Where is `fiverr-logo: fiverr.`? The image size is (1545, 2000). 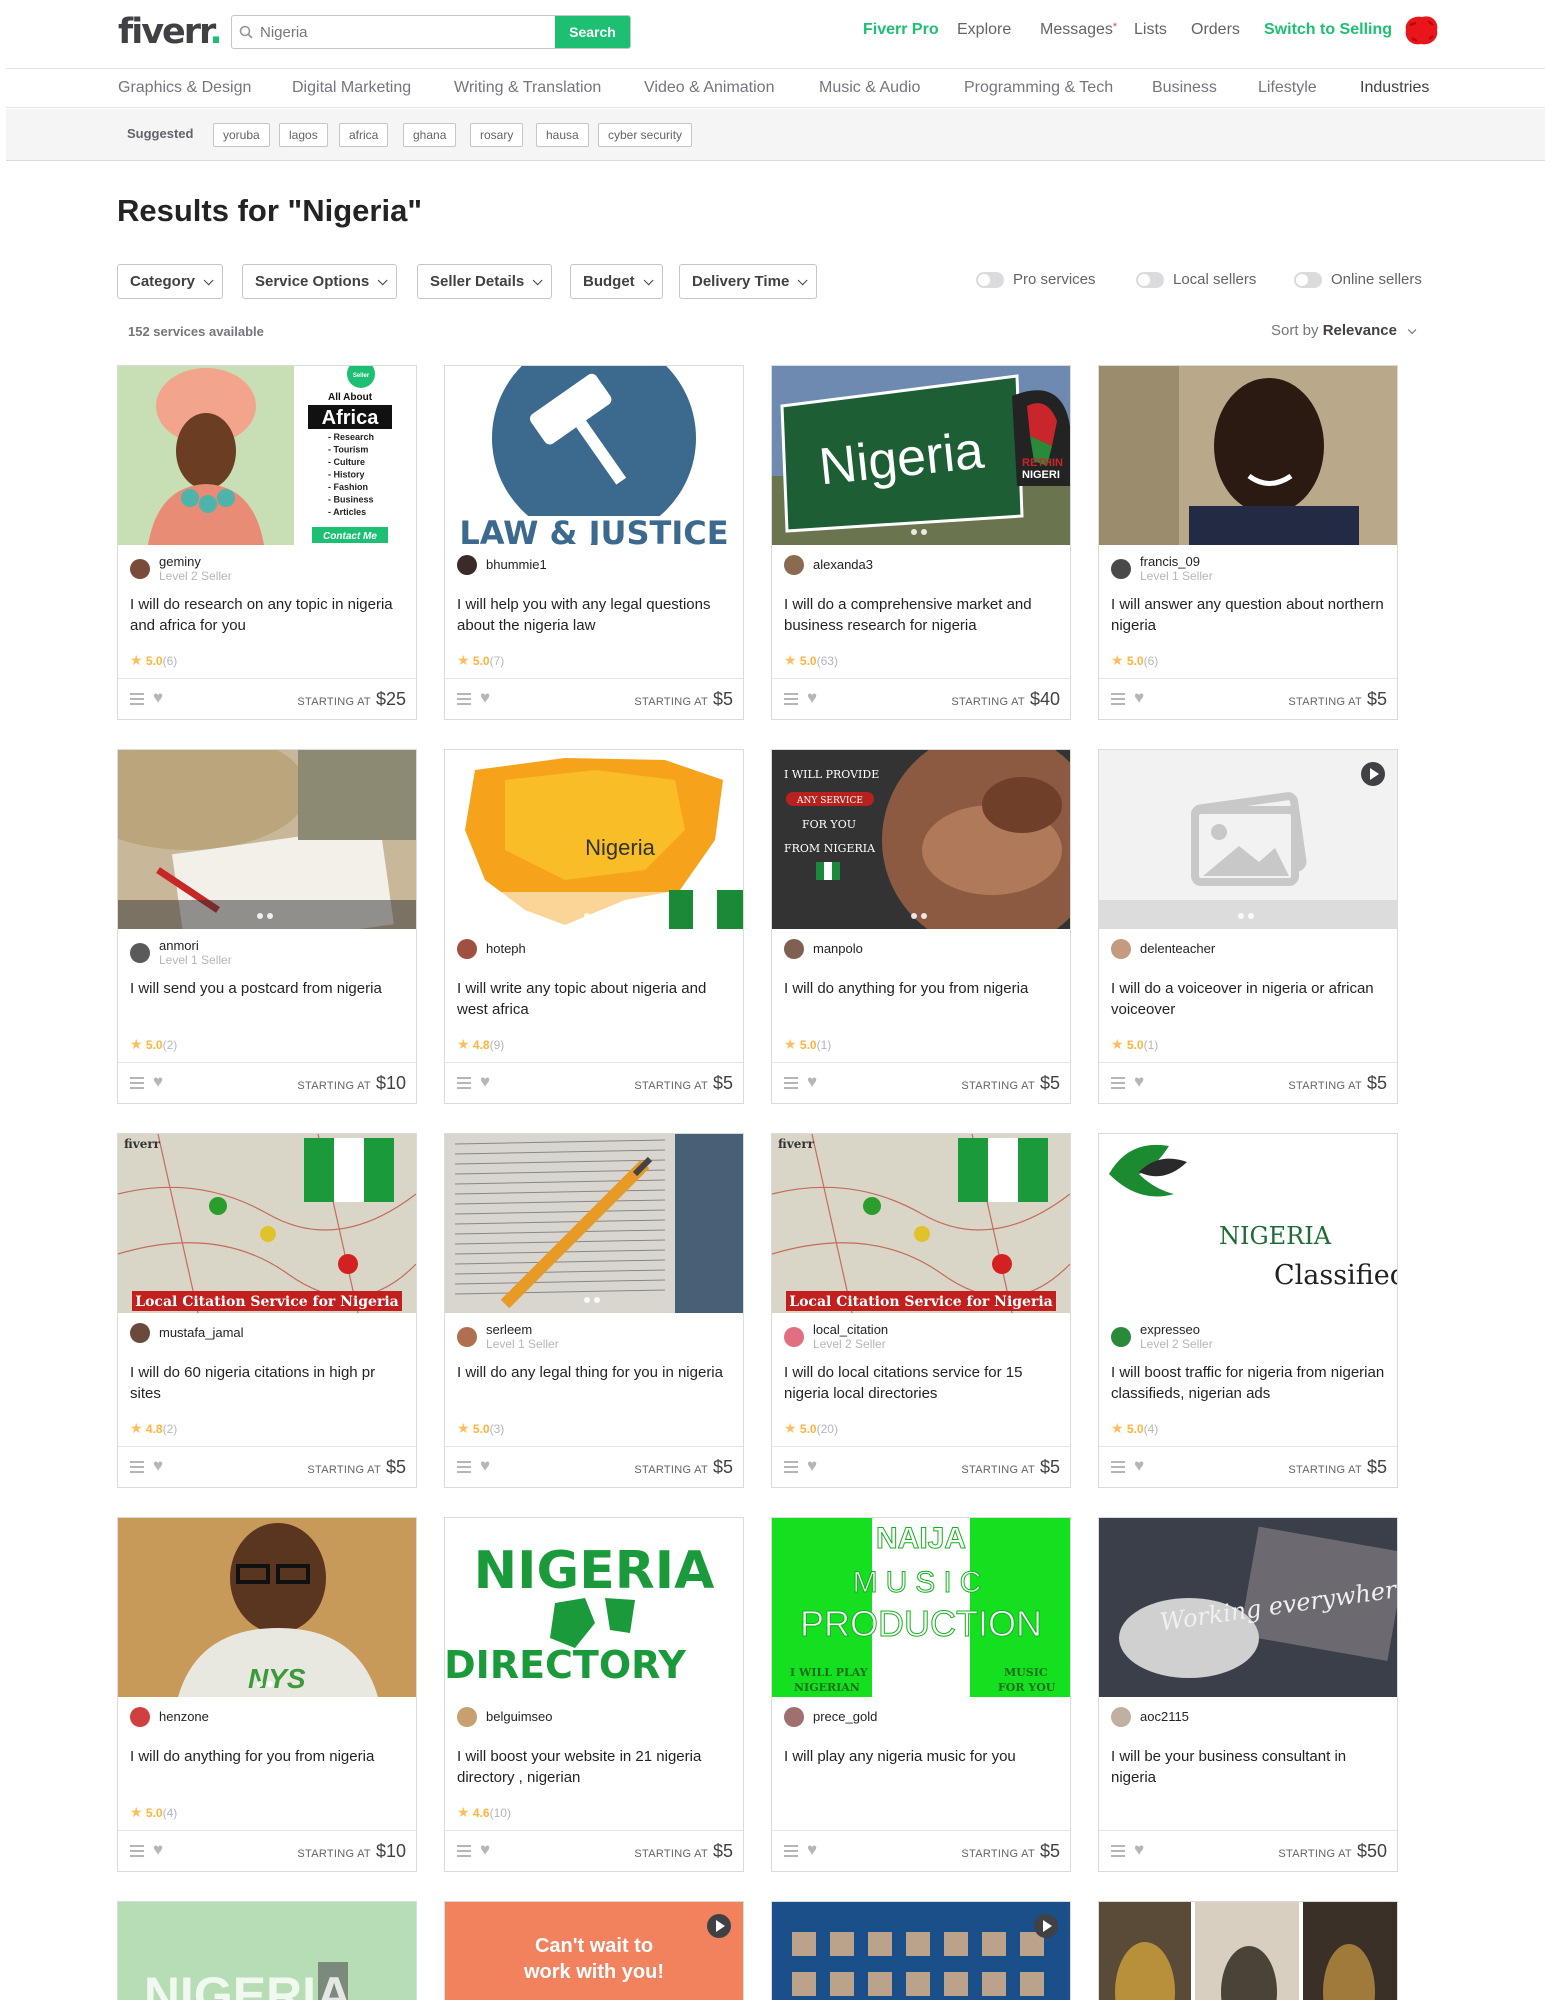 fiverr-logo: fiverr. is located at coordinates (170, 32).